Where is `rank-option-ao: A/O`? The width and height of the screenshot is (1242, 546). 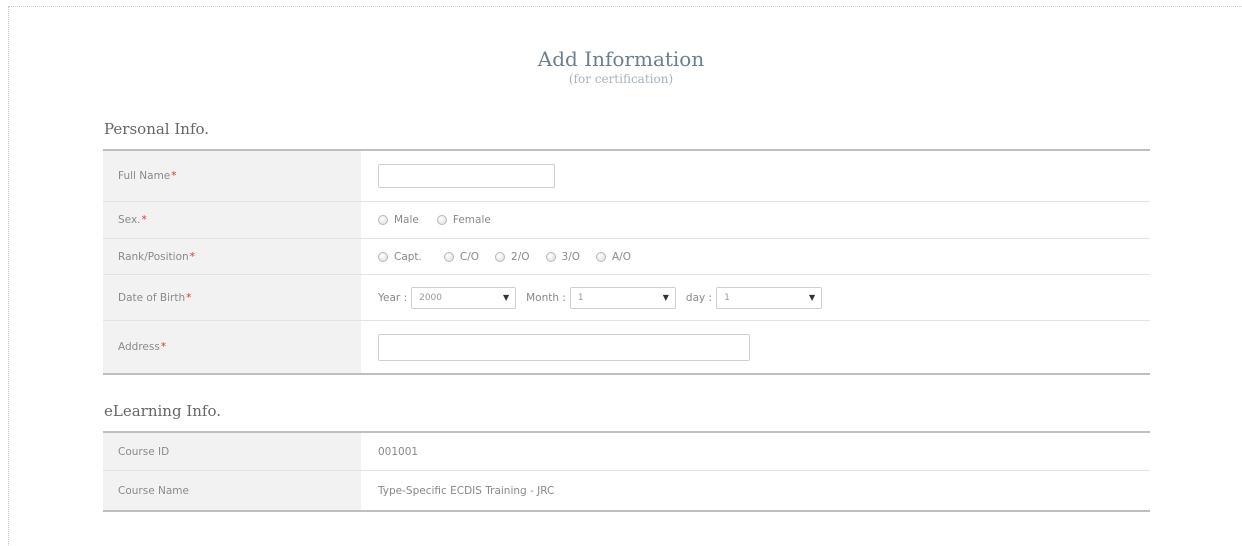 rank-option-ao: A/O is located at coordinates (613, 257).